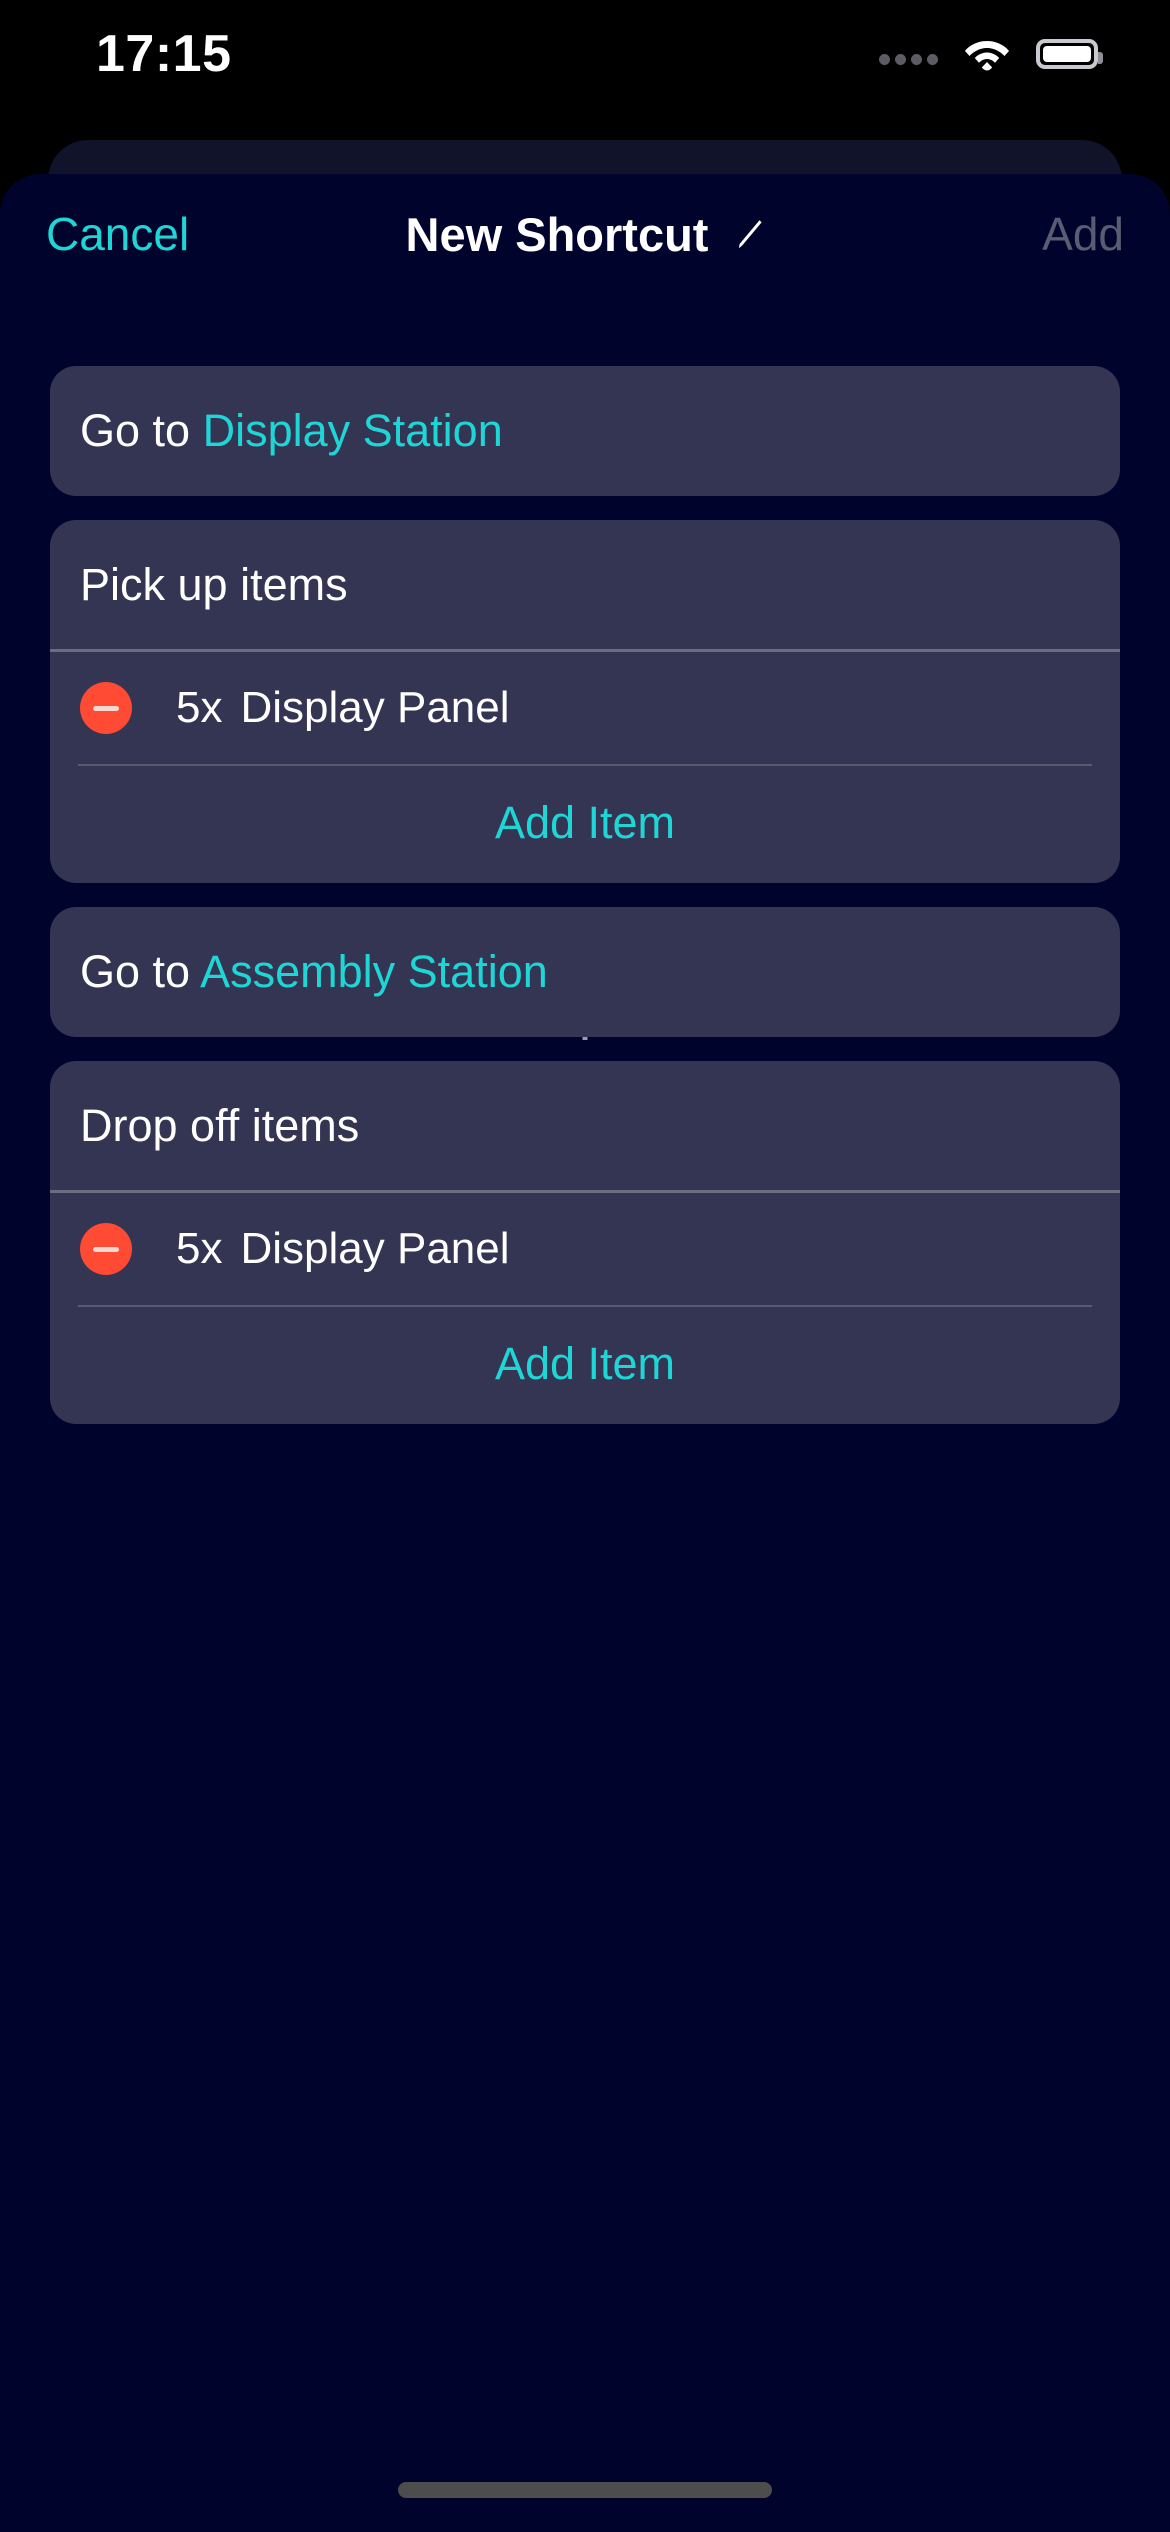  I want to click on wifi-icon, so click(987, 54).